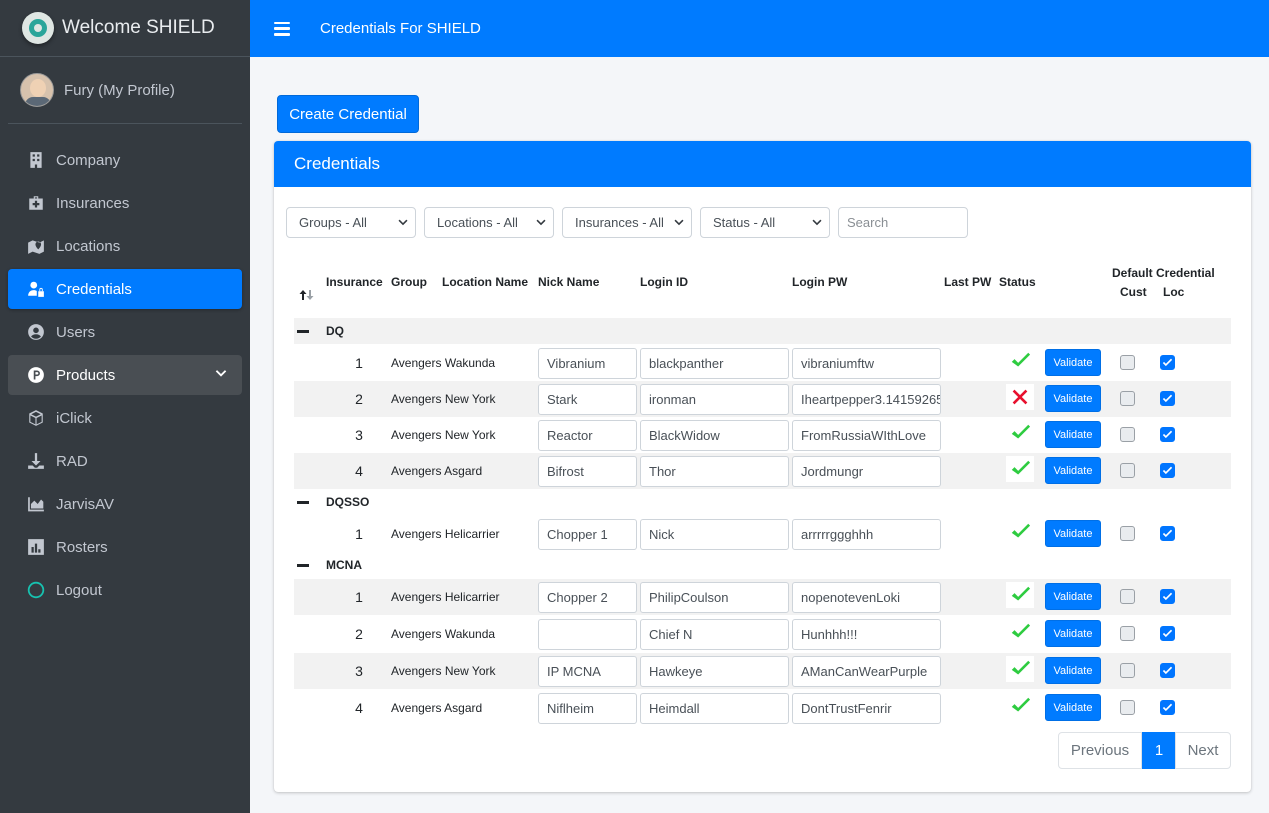 The width and height of the screenshot is (1269, 813). What do you see at coordinates (587, 597) in the screenshot?
I see `nick-name-input: Chopper 2` at bounding box center [587, 597].